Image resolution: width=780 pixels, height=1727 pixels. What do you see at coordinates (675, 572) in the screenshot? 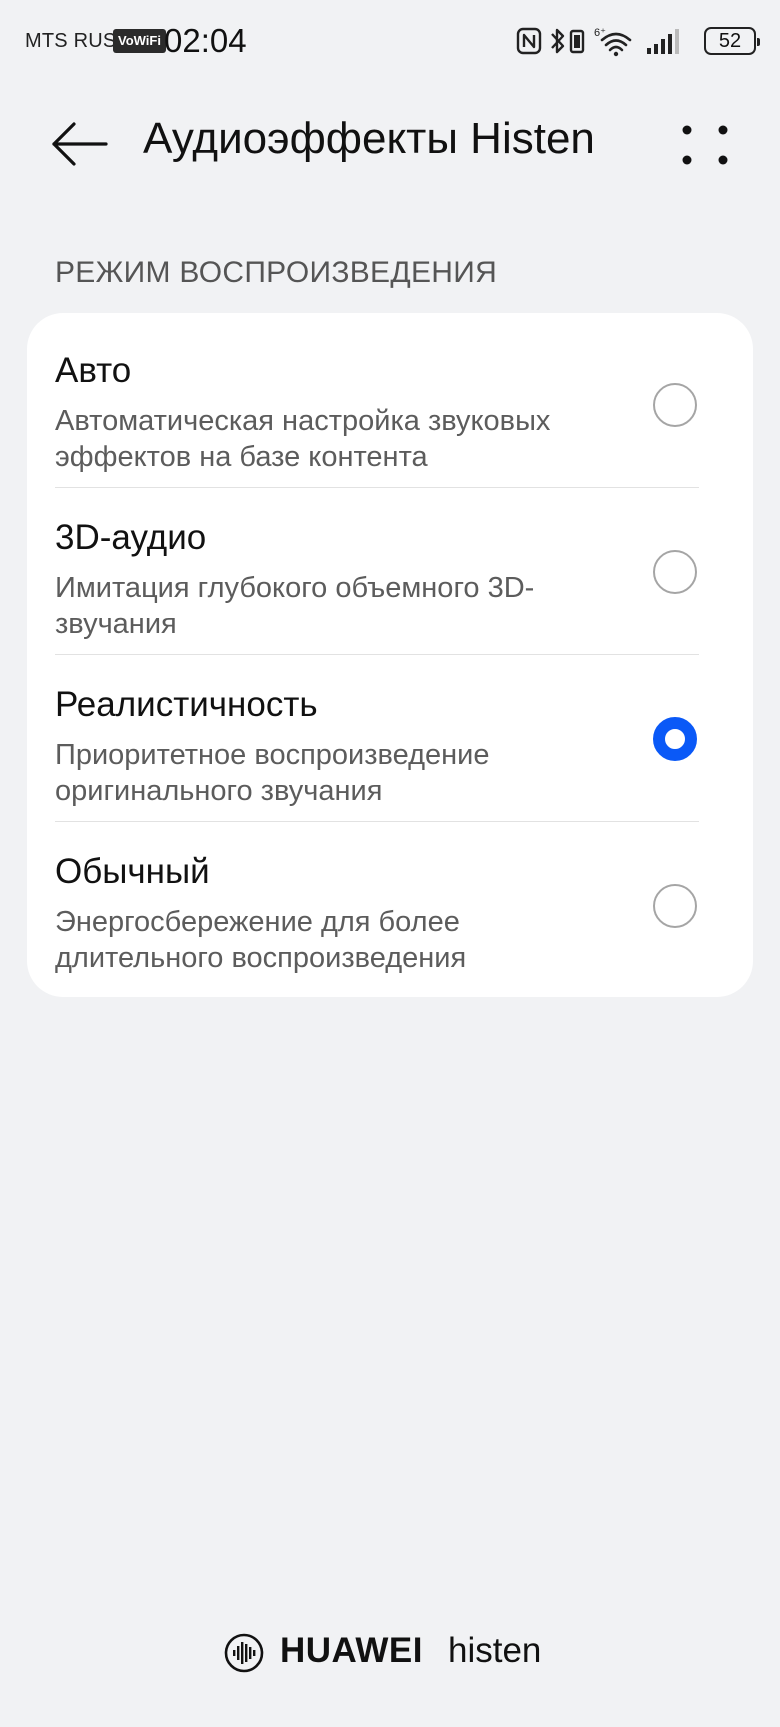
I see `radio-3d-audio` at bounding box center [675, 572].